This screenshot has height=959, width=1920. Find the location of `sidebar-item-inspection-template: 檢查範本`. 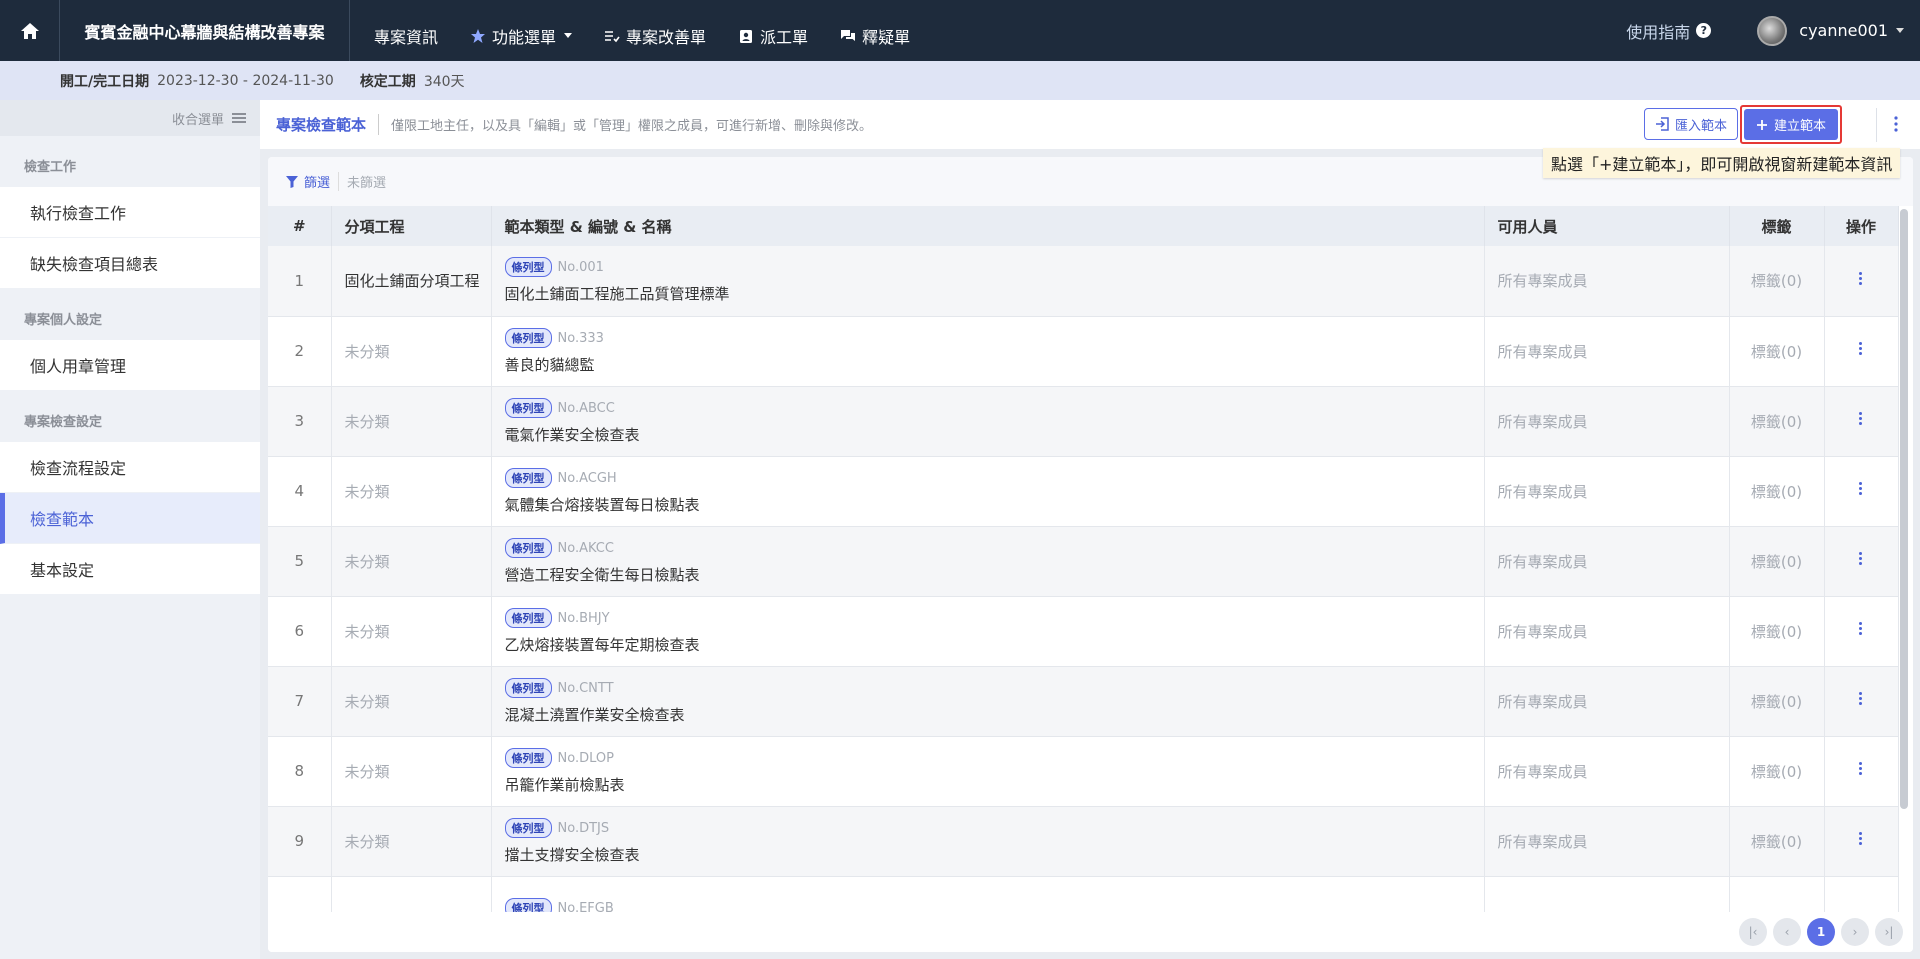

sidebar-item-inspection-template: 檢查範本 is located at coordinates (130, 518).